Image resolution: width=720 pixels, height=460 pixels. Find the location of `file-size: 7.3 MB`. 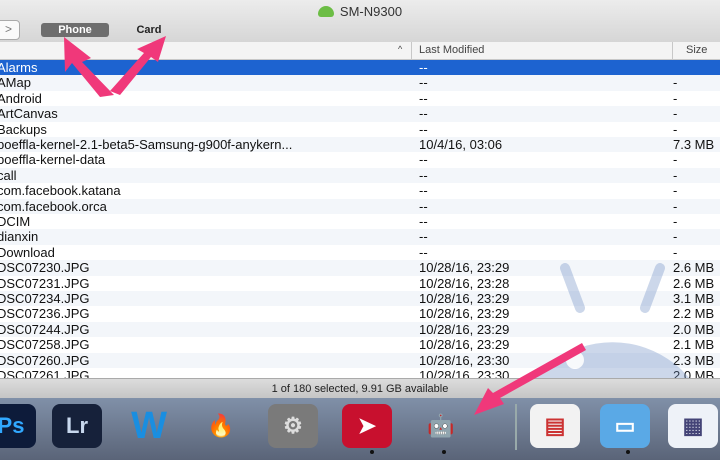

file-size: 7.3 MB is located at coordinates (694, 144).